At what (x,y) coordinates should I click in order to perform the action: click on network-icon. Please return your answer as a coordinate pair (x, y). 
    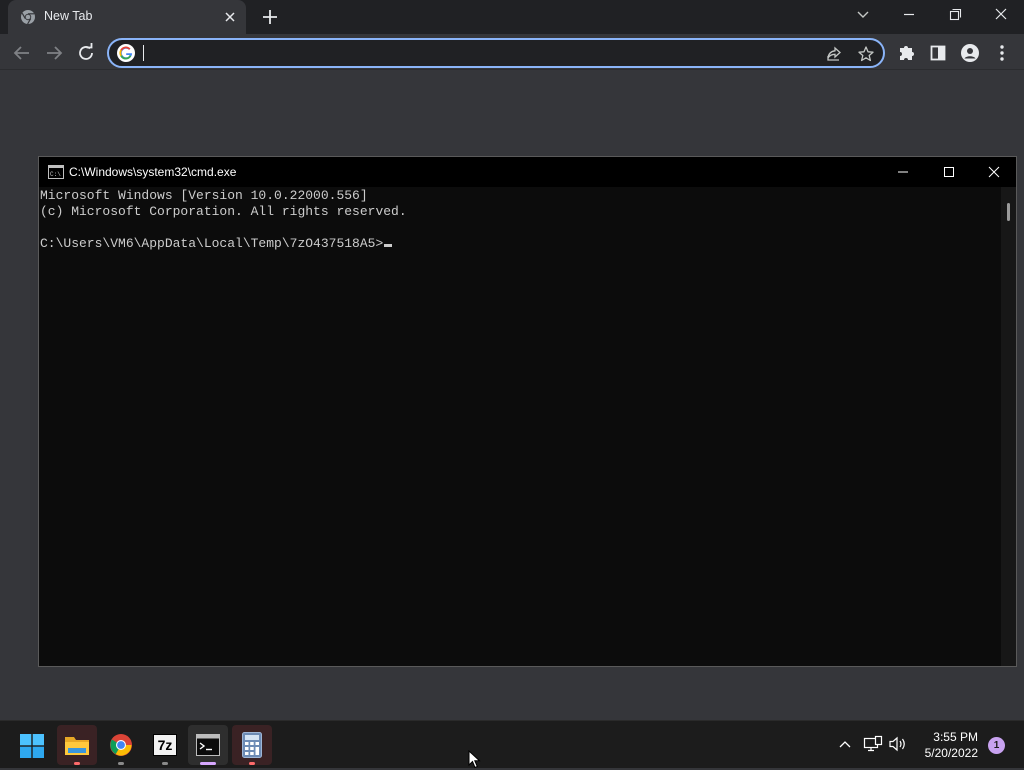
    Looking at the image, I should click on (873, 744).